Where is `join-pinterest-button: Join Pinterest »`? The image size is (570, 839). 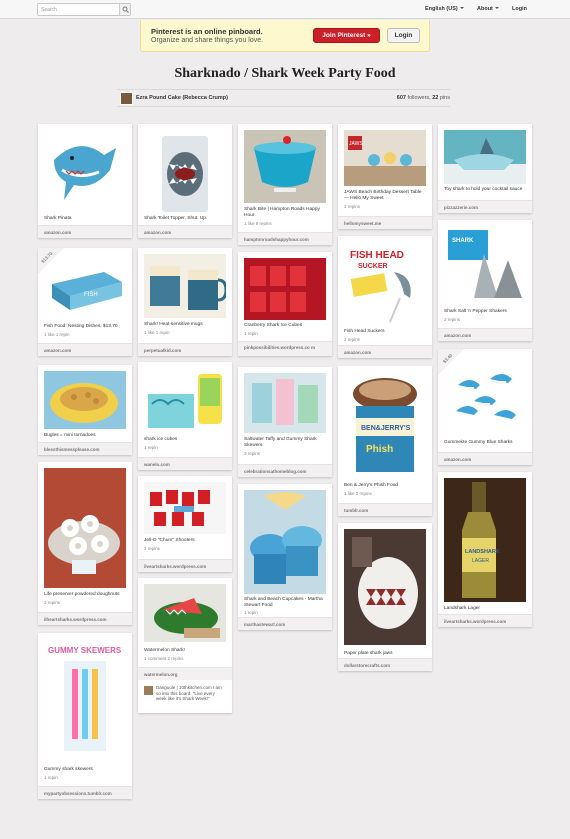 join-pinterest-button: Join Pinterest » is located at coordinates (346, 35).